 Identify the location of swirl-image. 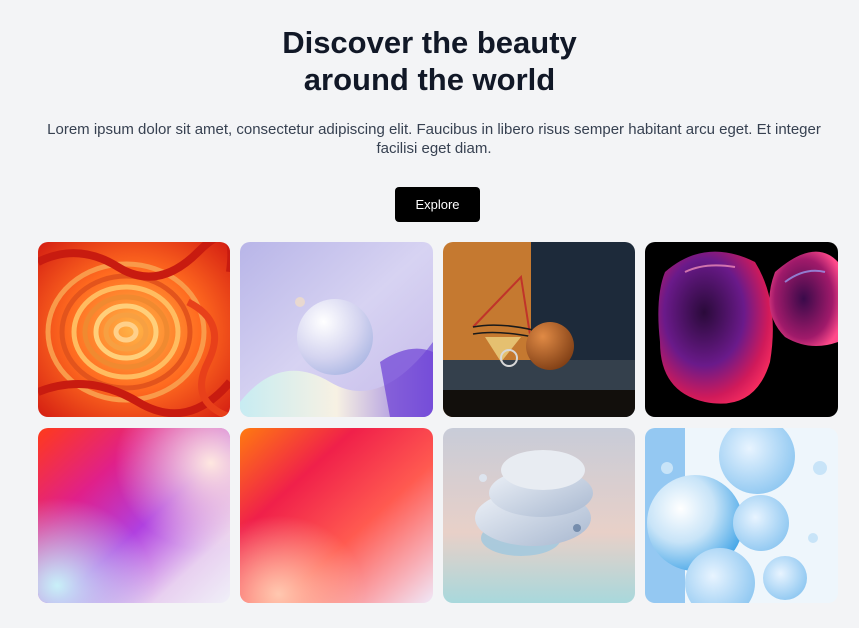
(134, 329).